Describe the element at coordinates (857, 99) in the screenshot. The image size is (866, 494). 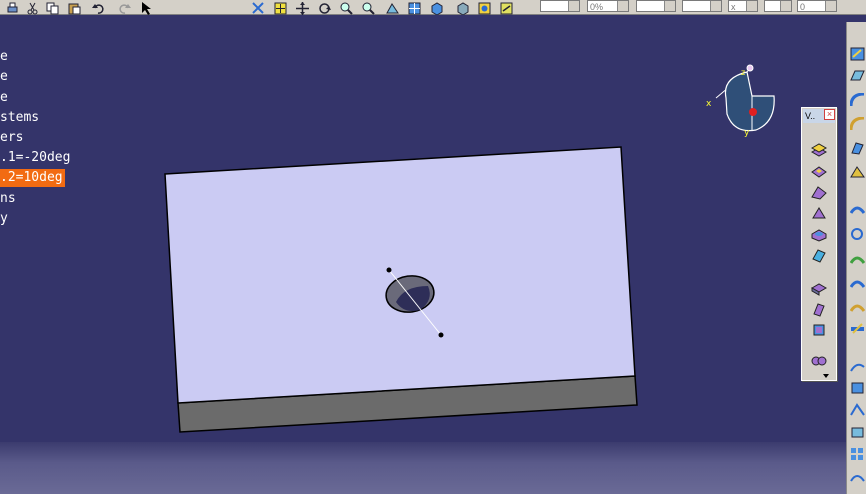
I see `fillet-icon` at that location.